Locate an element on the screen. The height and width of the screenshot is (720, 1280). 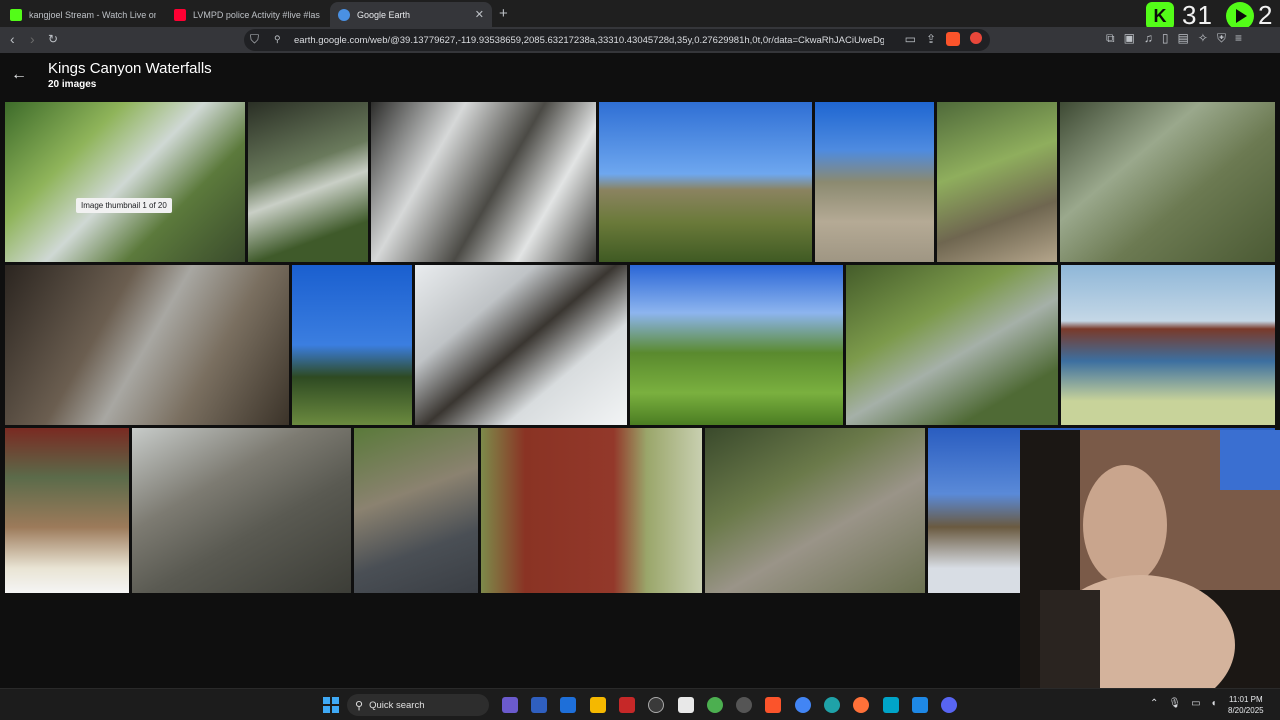
chevron-up-icon: ⌃ is located at coordinates (1154, 703).